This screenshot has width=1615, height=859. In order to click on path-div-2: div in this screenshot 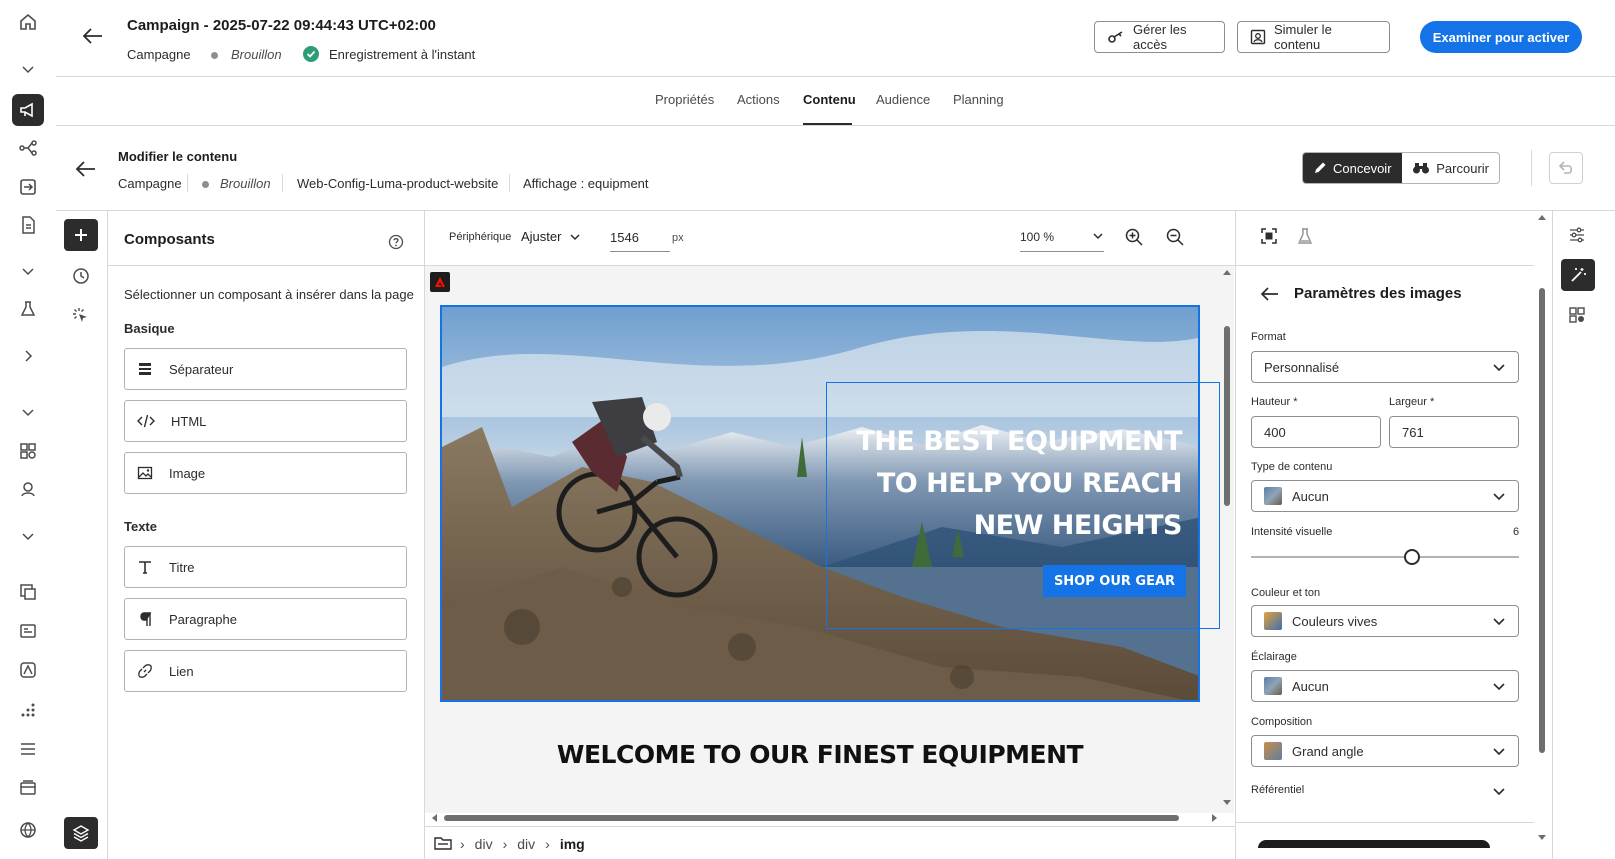, I will do `click(526, 844)`.